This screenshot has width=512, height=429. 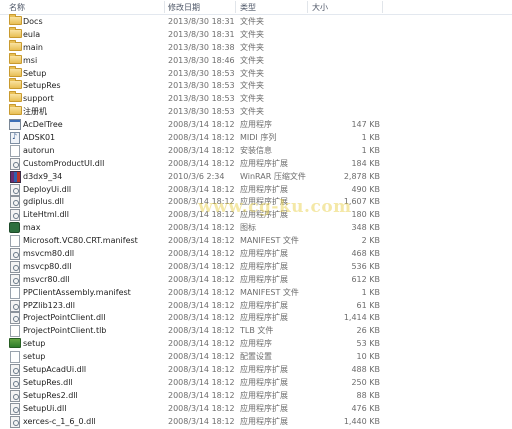 I want to click on file-size: 536 KB, so click(x=365, y=266).